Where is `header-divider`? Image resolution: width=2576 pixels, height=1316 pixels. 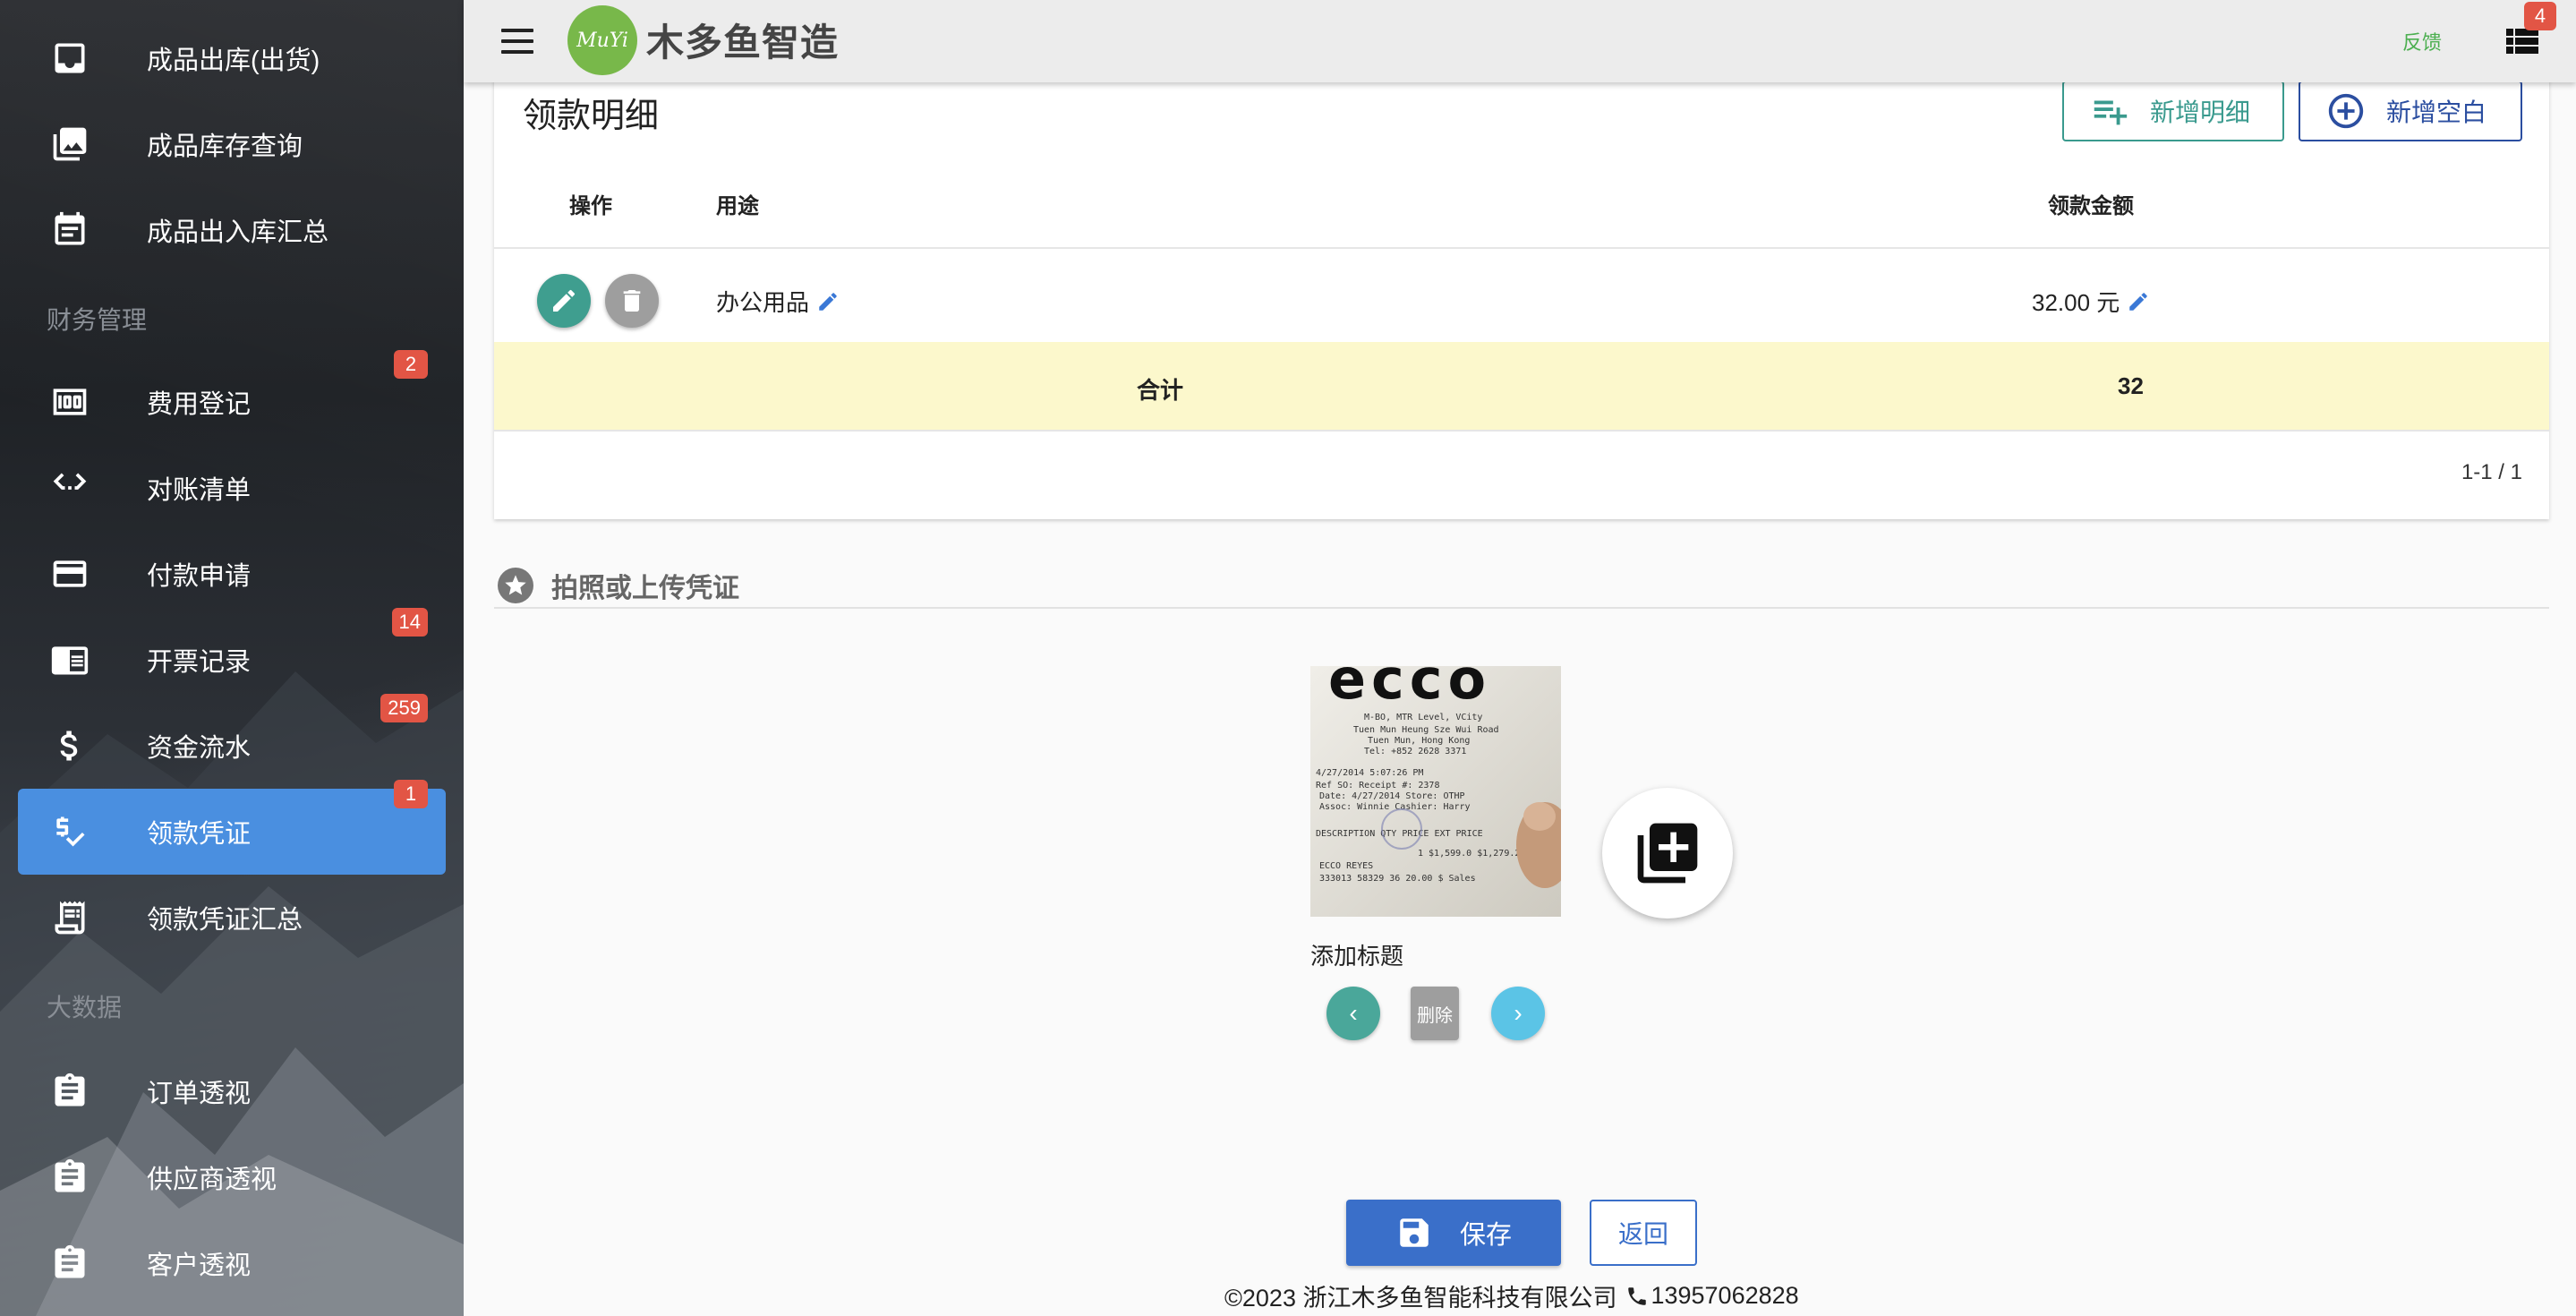
header-divider is located at coordinates (1521, 248).